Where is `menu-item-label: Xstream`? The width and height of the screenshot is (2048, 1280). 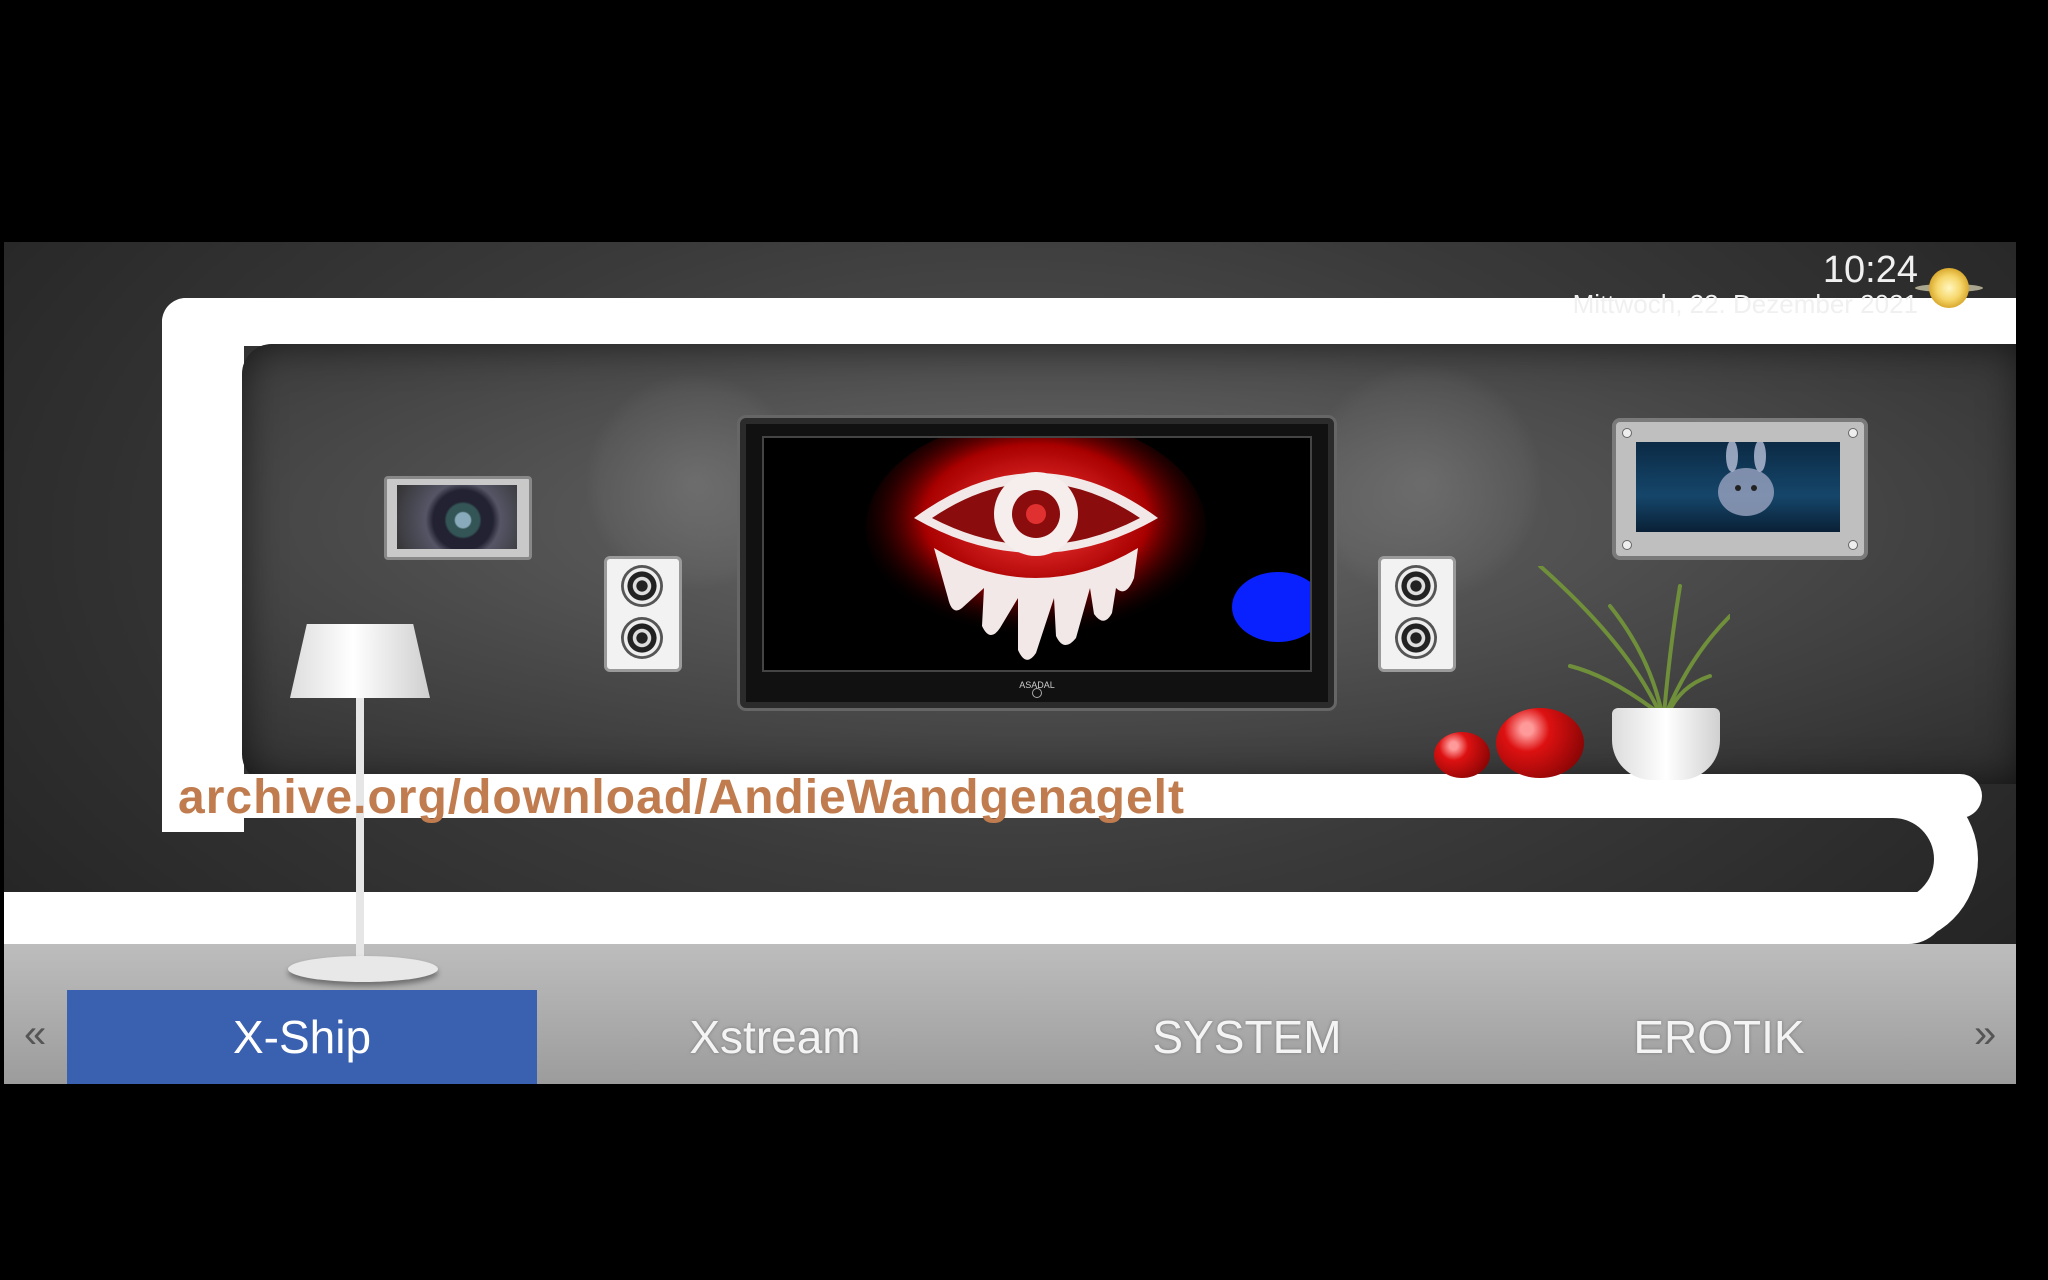
menu-item-label: Xstream is located at coordinates (775, 1037).